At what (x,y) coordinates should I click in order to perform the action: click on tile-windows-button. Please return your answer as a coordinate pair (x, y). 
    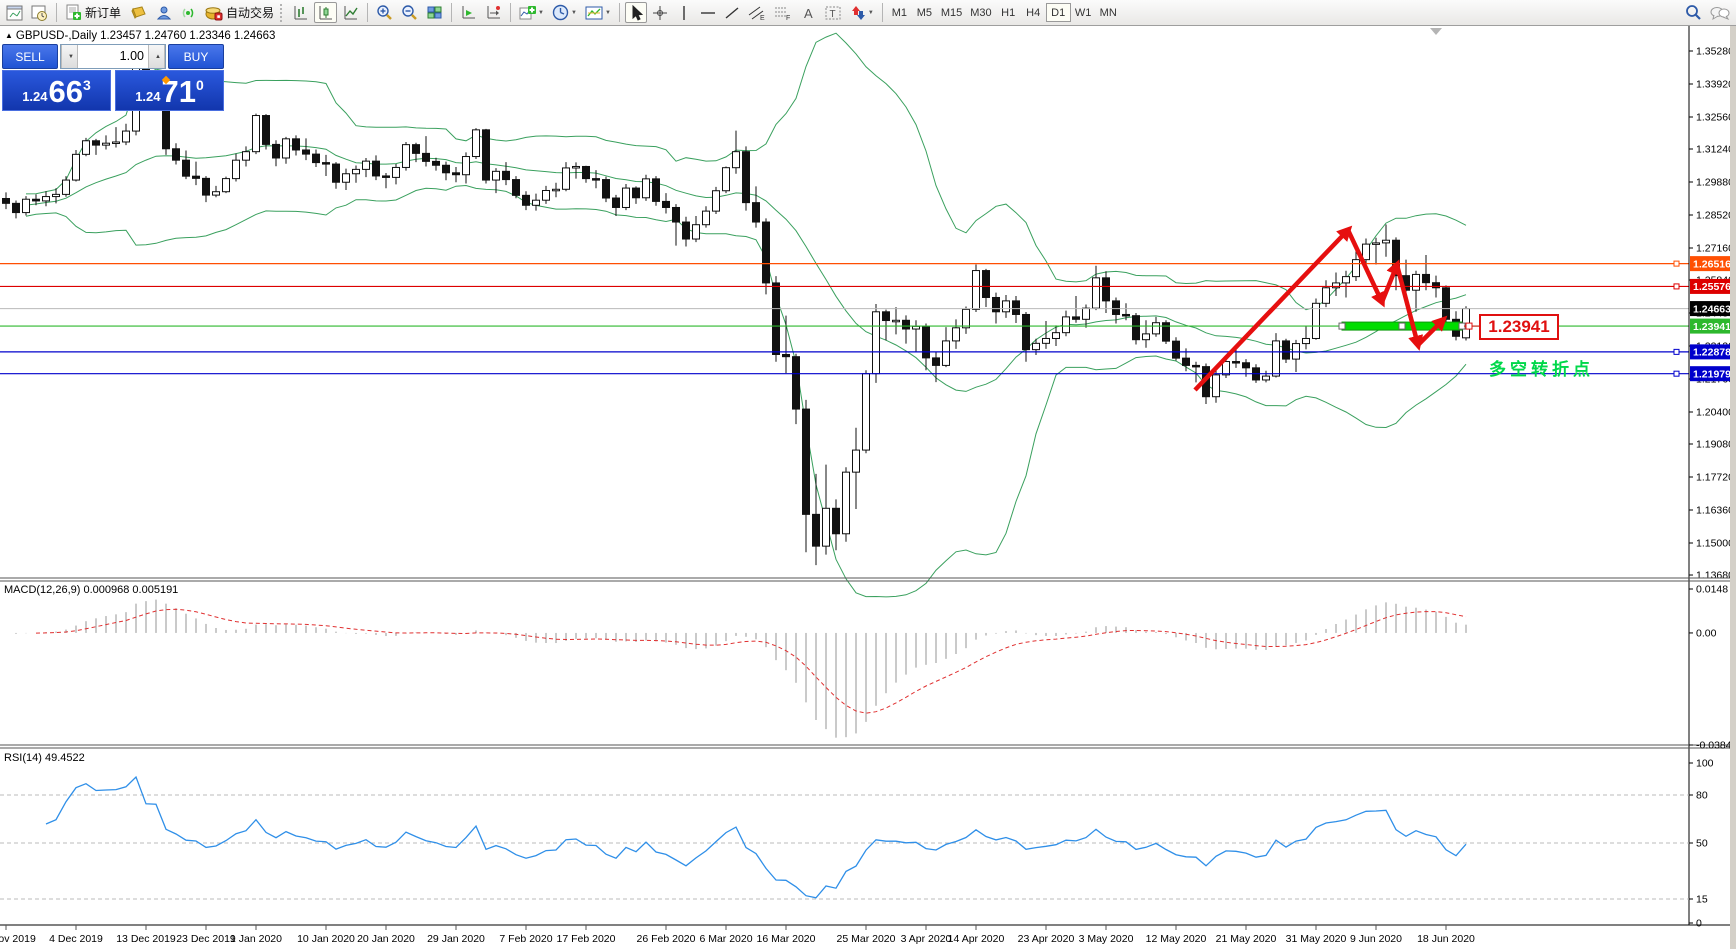
    Looking at the image, I should click on (434, 12).